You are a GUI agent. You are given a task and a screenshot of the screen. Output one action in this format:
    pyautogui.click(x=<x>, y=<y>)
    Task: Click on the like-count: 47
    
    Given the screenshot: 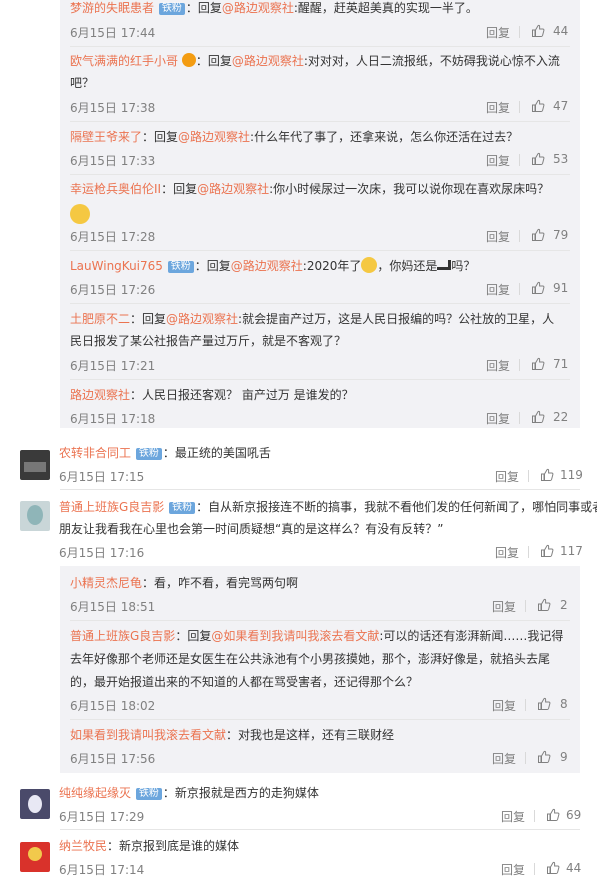 What is the action you would take?
    pyautogui.click(x=561, y=106)
    